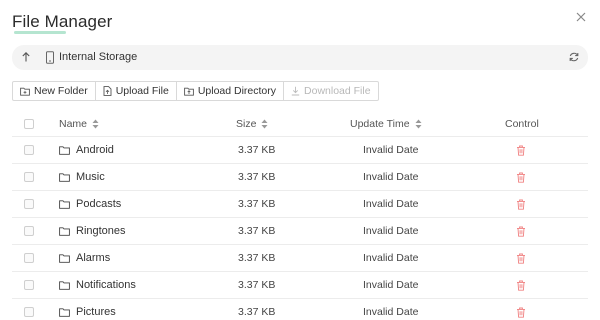 This screenshot has height=320, width=600. I want to click on table-header: Name Size Update Time Control, so click(300, 124).